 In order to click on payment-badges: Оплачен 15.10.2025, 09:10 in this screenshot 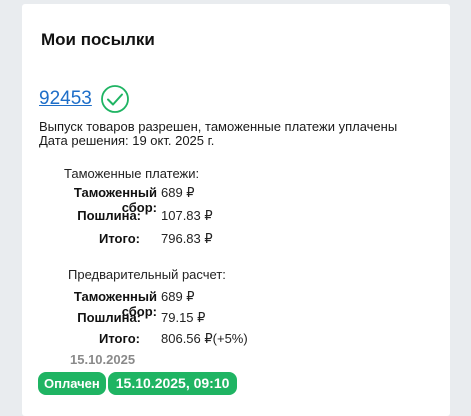, I will do `click(138, 383)`.